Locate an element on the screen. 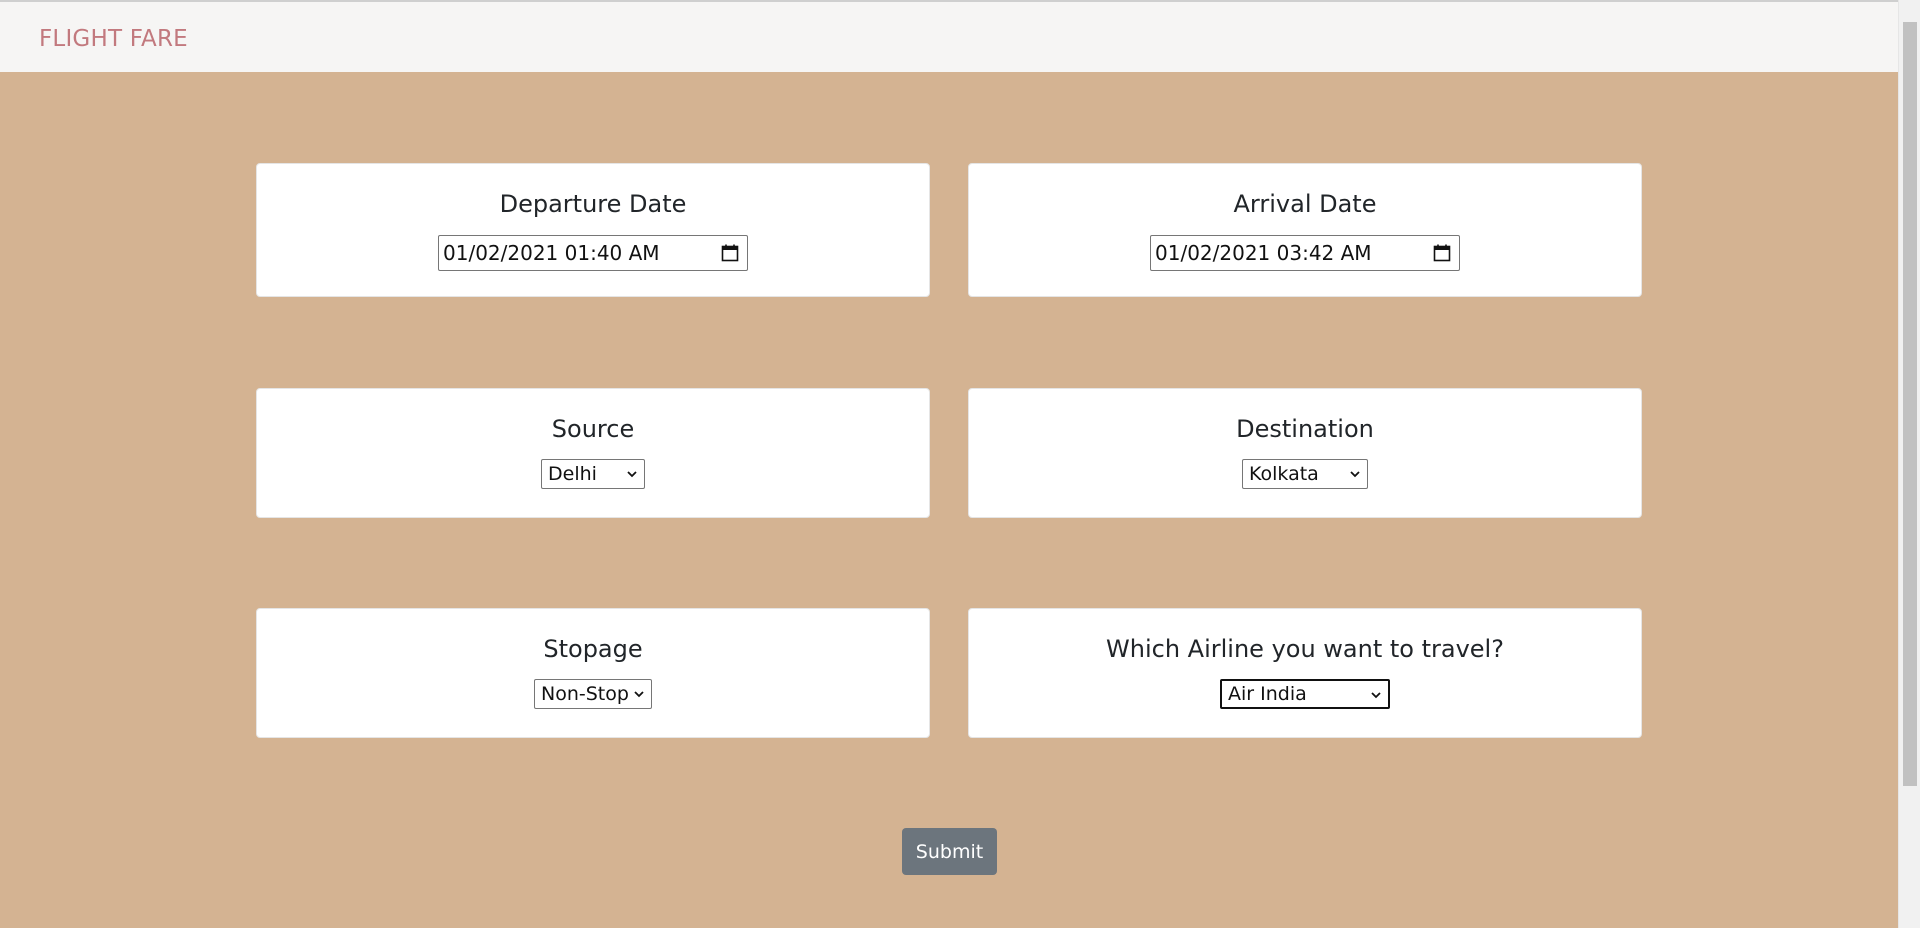  arrival-date-value: 01/02/2021 03:42 AM is located at coordinates (1263, 253).